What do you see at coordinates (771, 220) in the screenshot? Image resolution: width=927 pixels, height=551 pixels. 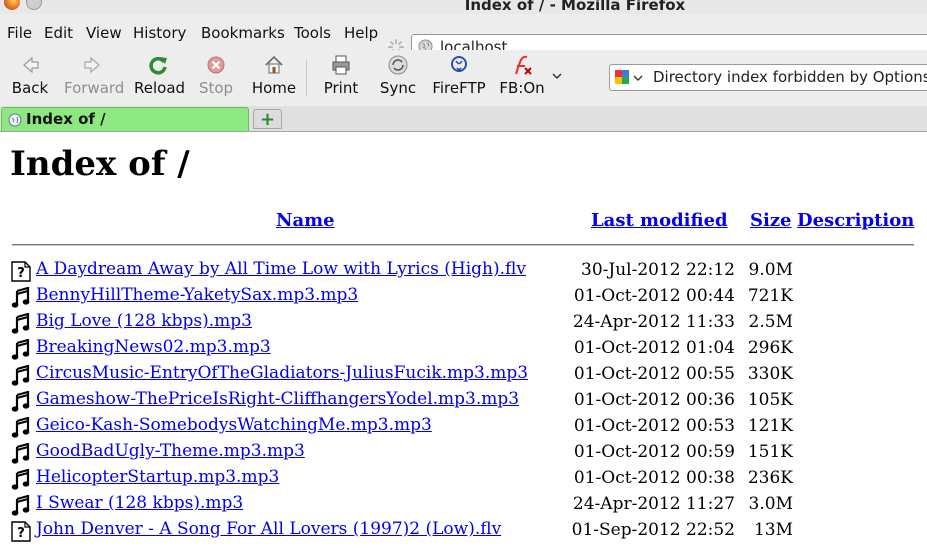 I see `column-header-size: Size` at bounding box center [771, 220].